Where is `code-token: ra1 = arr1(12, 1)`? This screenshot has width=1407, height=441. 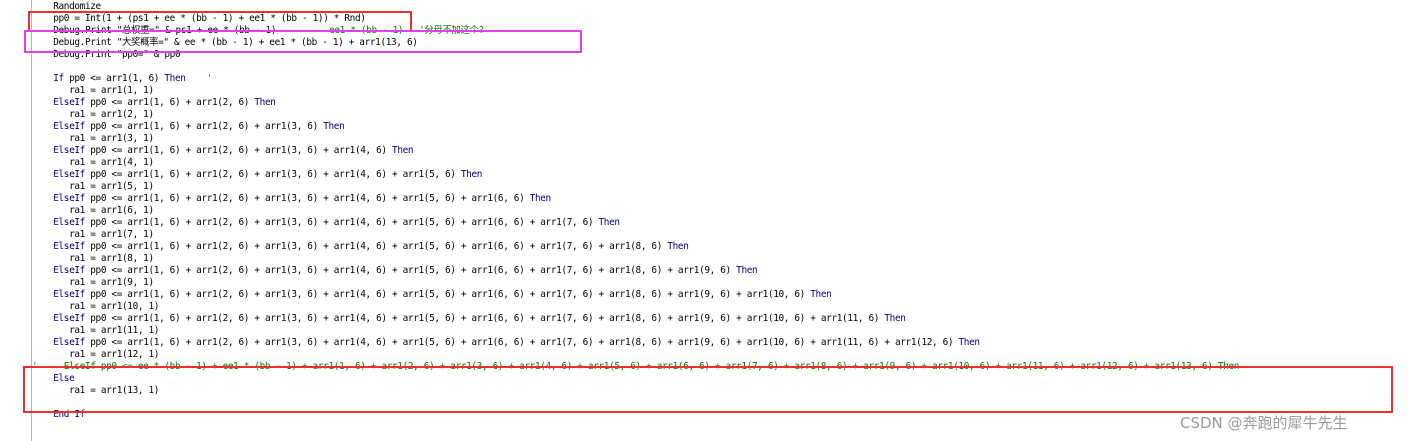 code-token: ra1 = arr1(12, 1) is located at coordinates (114, 354).